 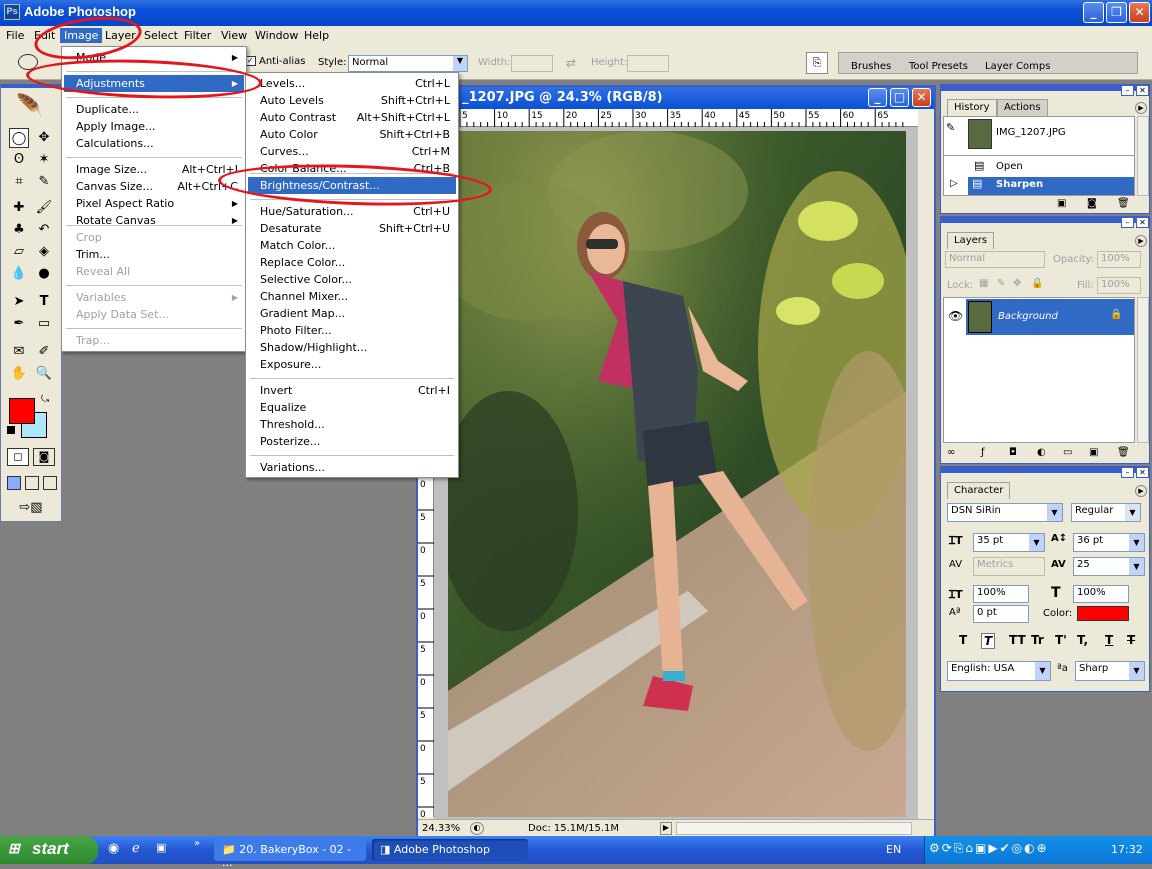 I want to click on tab-tool-presets: Tool Presets, so click(x=938, y=66).